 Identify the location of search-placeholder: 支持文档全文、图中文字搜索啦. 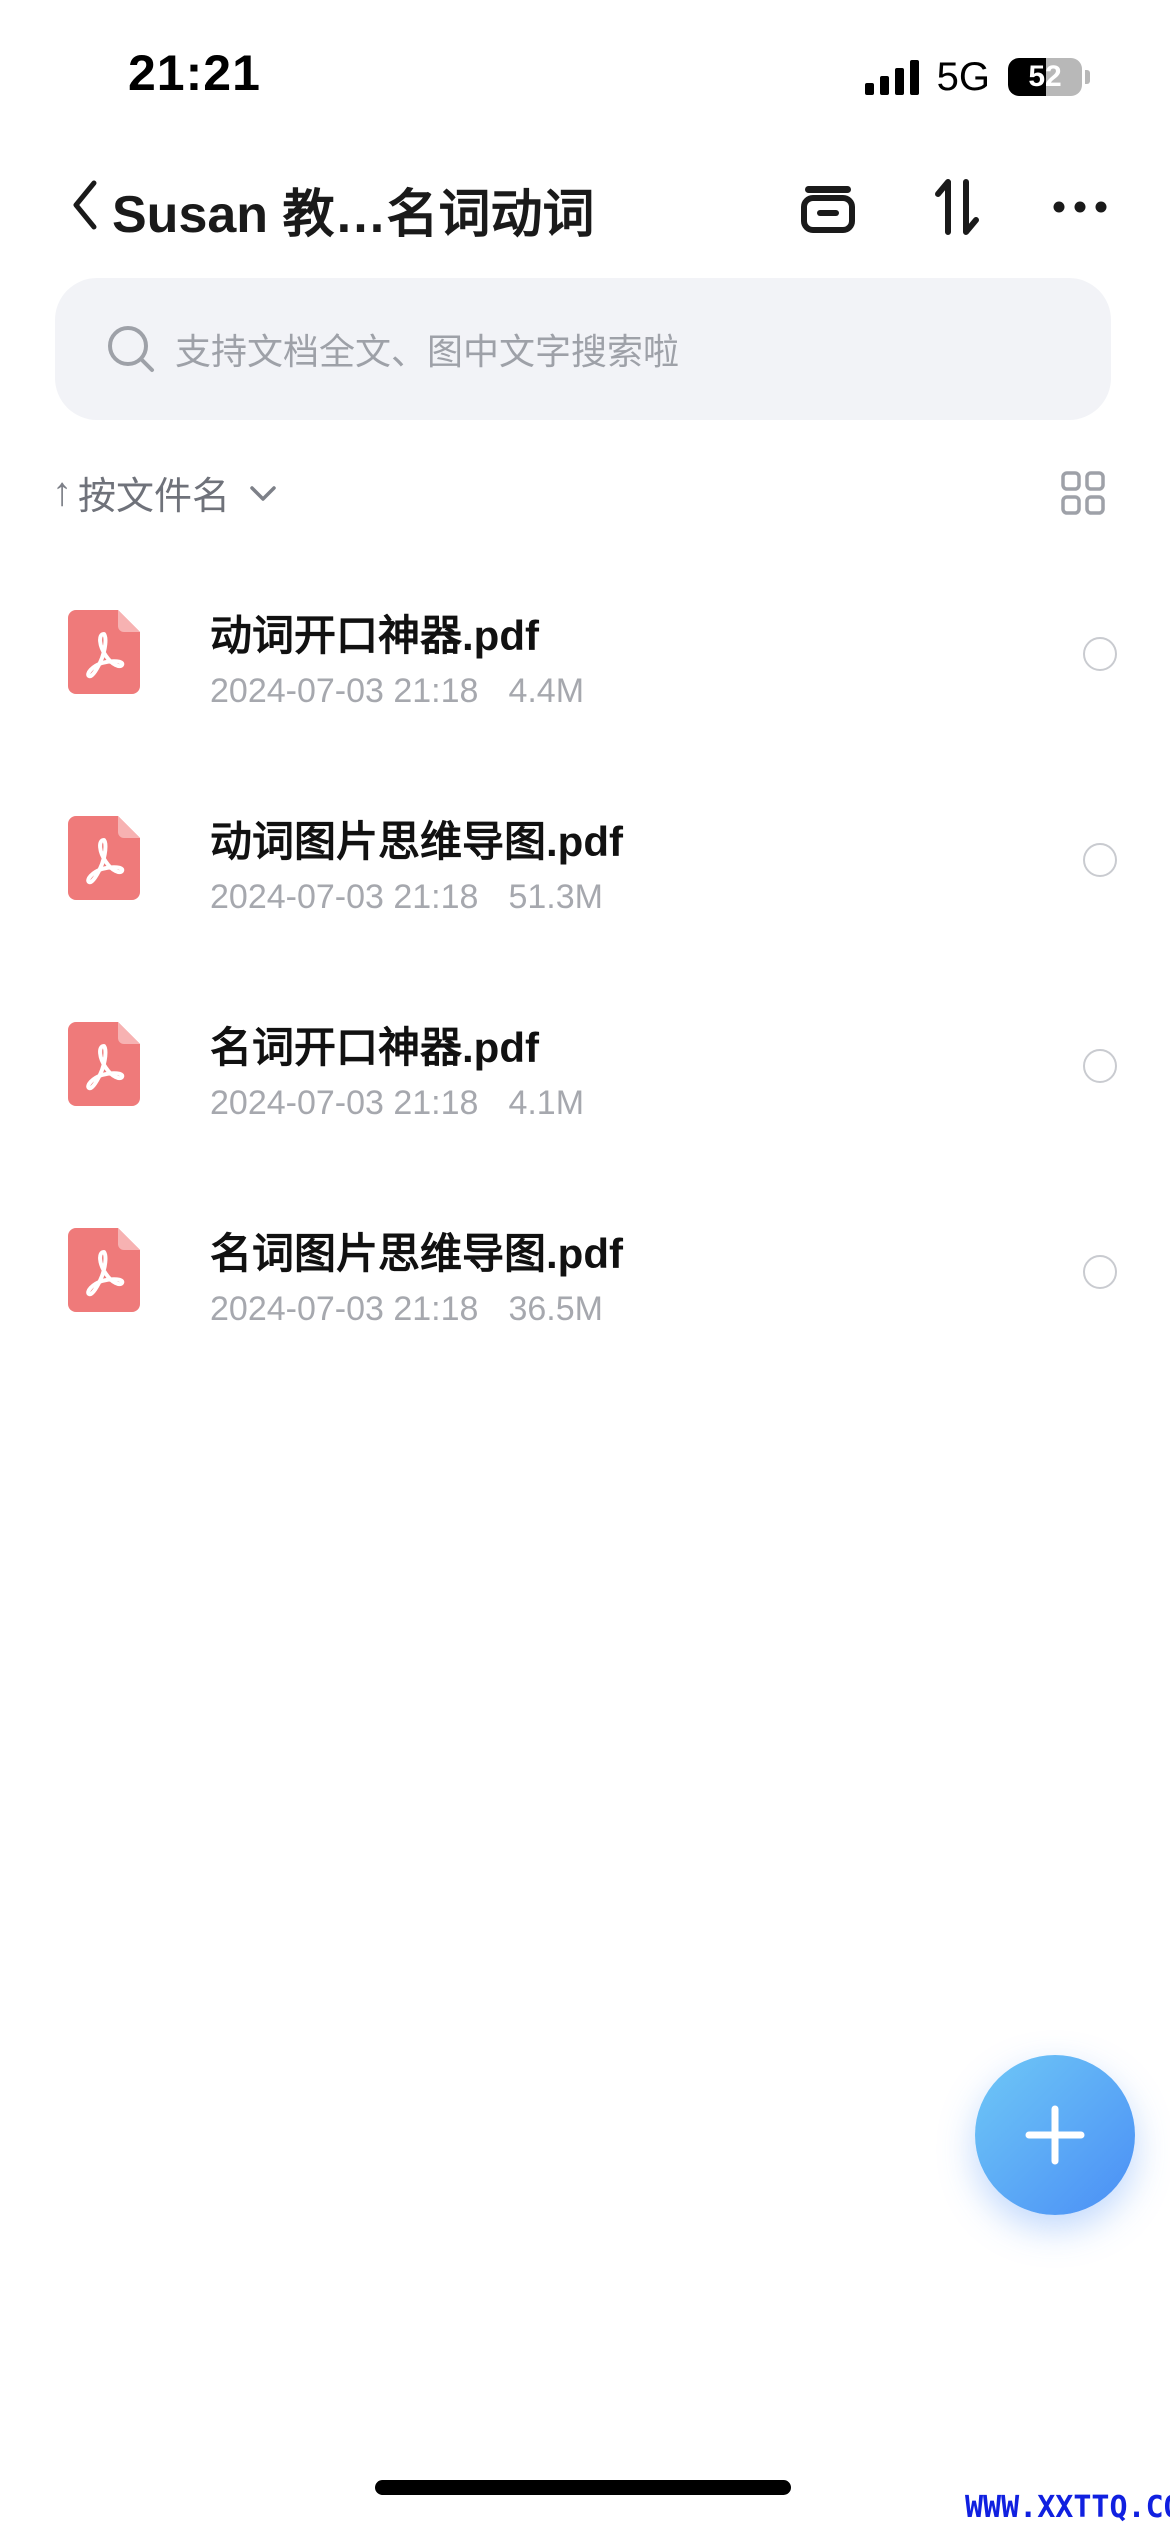
(427, 351).